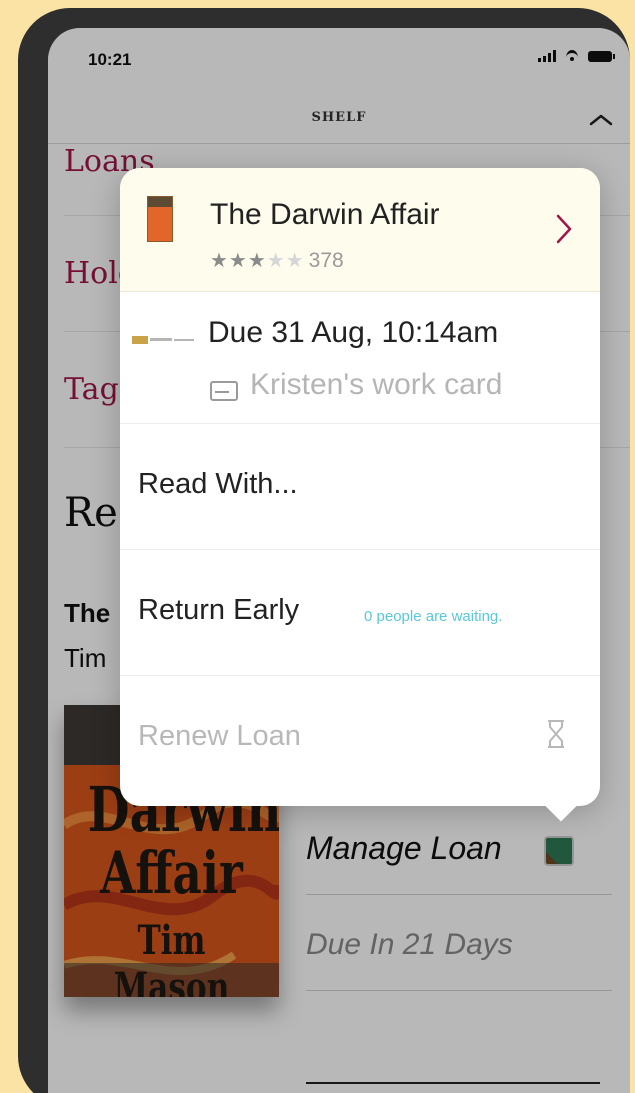 Image resolution: width=635 pixels, height=1093 pixels. What do you see at coordinates (564, 229) in the screenshot?
I see `chevron-right-icon` at bounding box center [564, 229].